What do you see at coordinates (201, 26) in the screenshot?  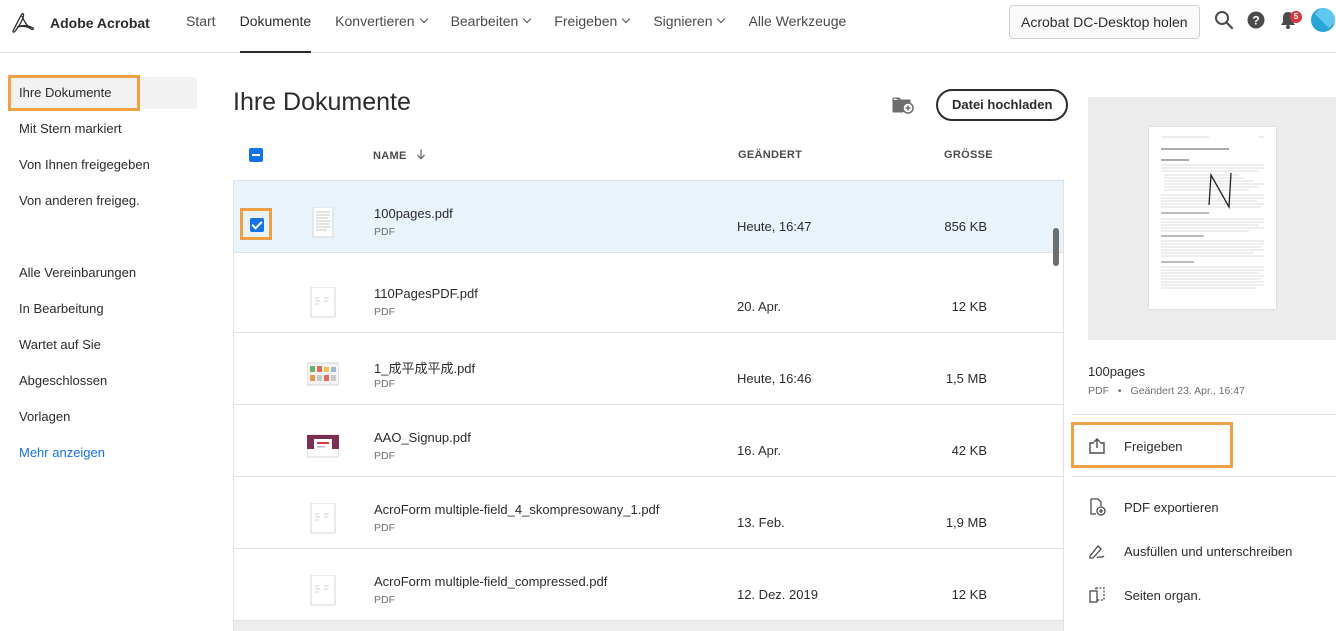 I see `nav-start: Start` at bounding box center [201, 26].